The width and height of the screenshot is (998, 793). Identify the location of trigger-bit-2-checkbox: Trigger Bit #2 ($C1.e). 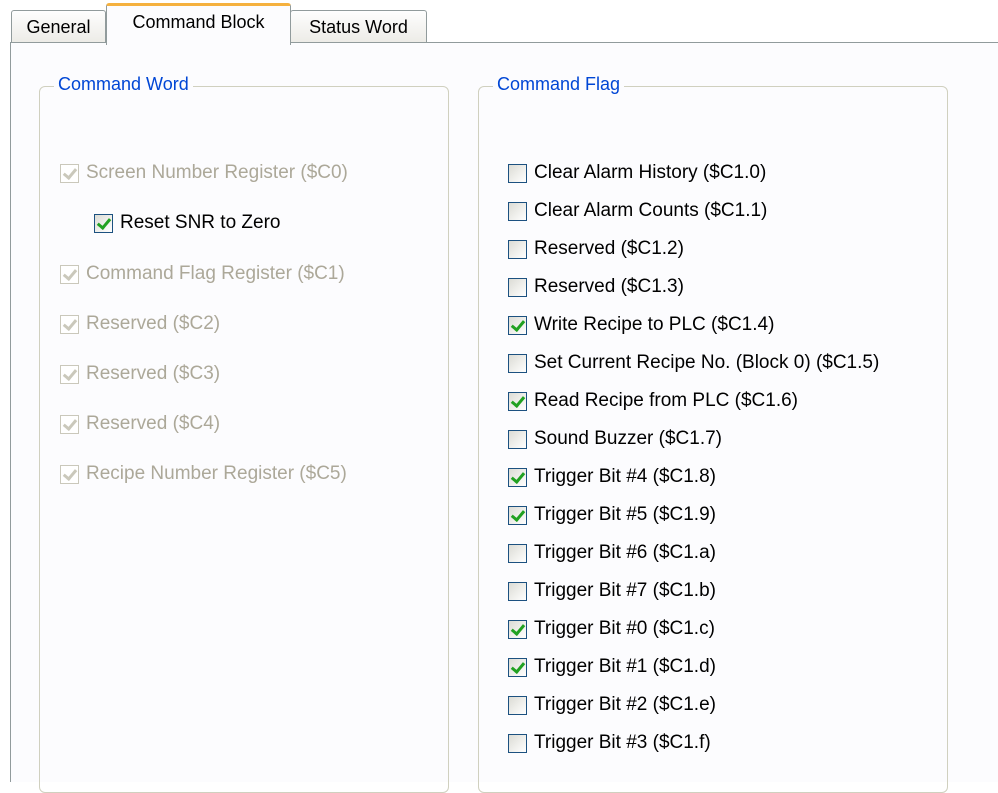
(612, 705).